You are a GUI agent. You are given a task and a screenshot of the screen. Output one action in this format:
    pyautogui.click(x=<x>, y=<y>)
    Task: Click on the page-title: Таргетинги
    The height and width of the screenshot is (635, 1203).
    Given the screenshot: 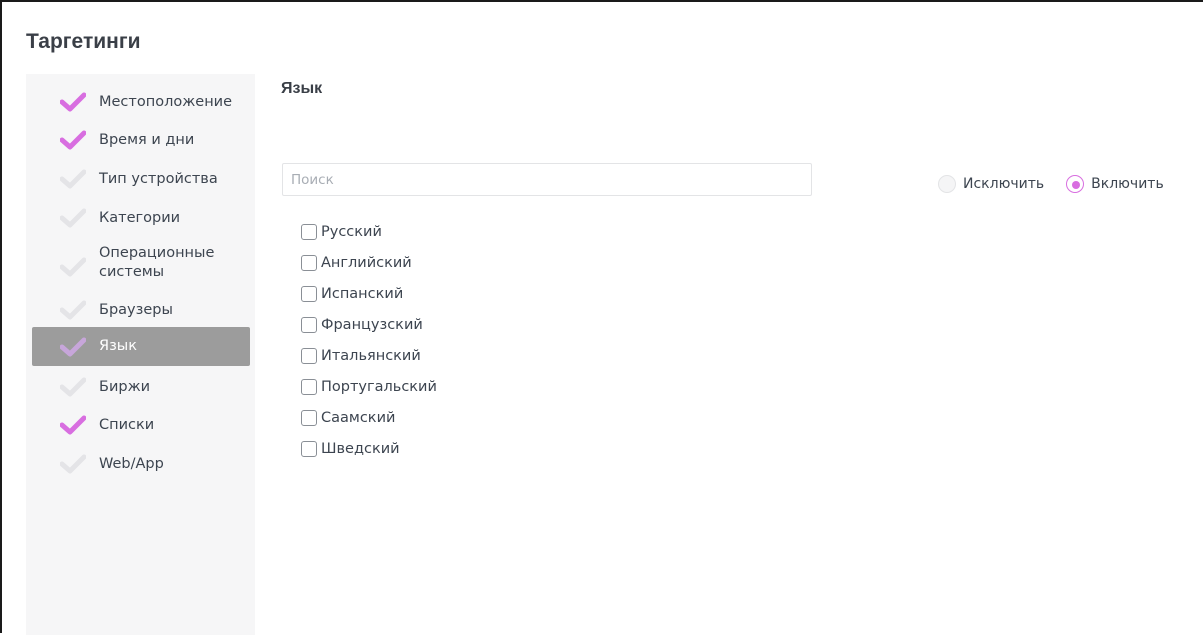 What is the action you would take?
    pyautogui.click(x=83, y=41)
    